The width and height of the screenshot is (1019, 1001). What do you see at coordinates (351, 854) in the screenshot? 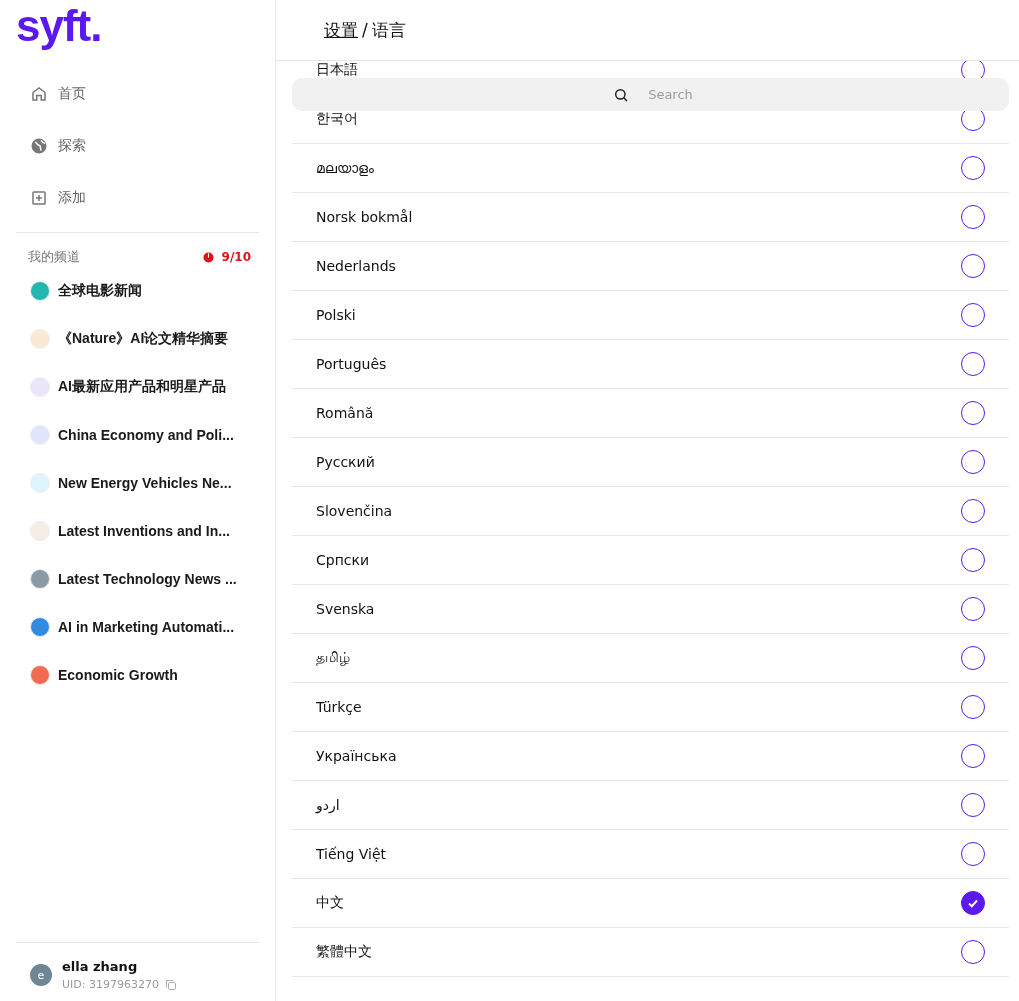
I see `language-option: Tiếng Việt` at bounding box center [351, 854].